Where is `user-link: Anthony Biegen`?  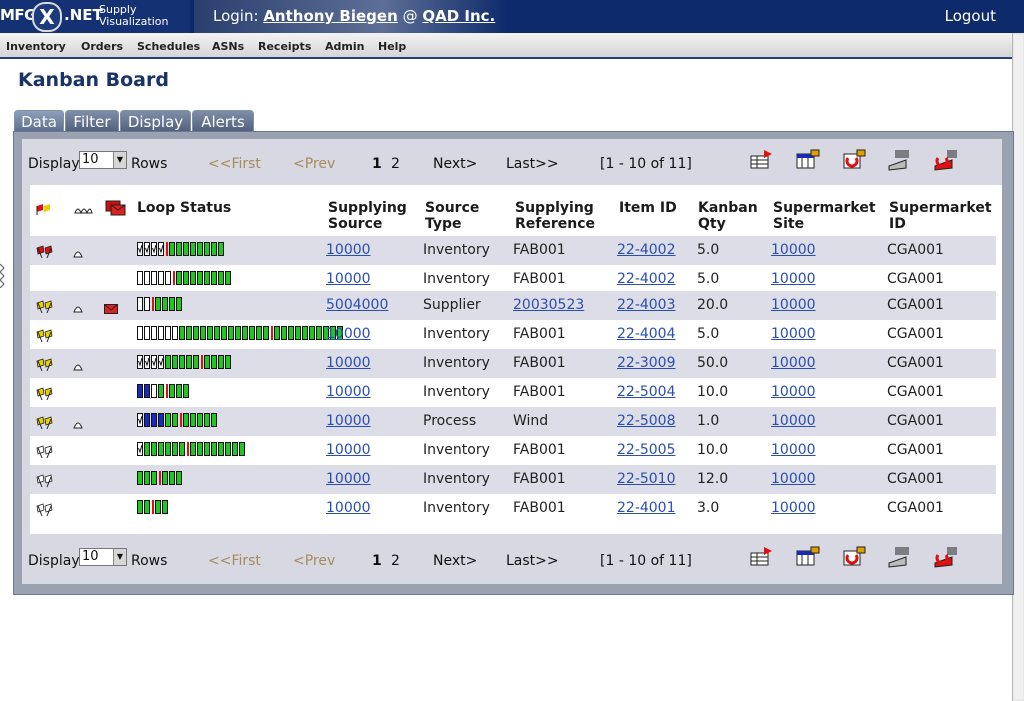
user-link: Anthony Biegen is located at coordinates (330, 16).